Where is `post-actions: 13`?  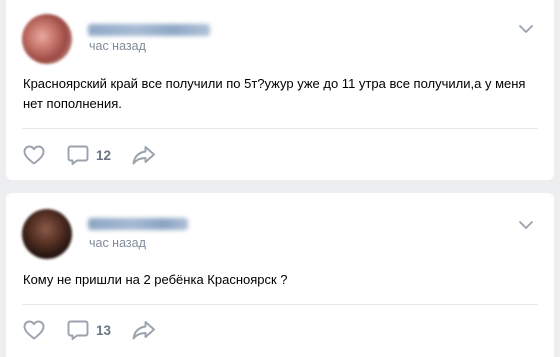 post-actions: 13 is located at coordinates (99, 330).